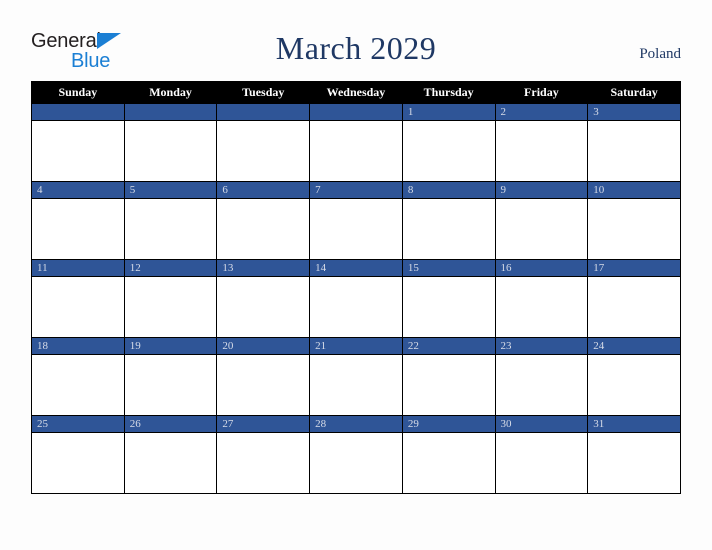 The width and height of the screenshot is (712, 550). I want to click on calendar-day-cell: 2, so click(541, 142).